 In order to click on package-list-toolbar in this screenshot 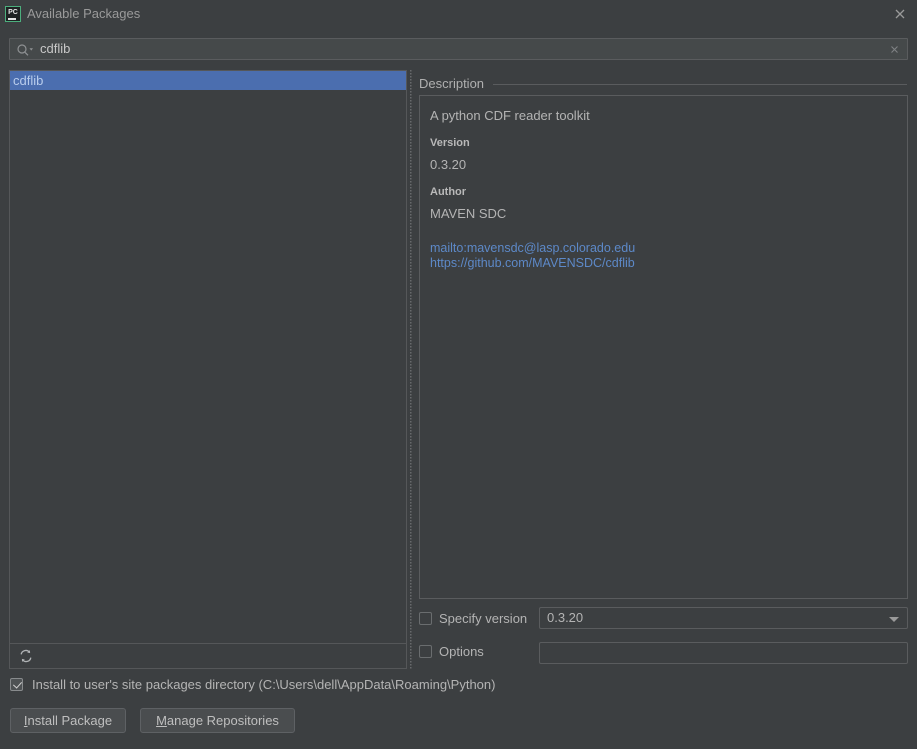, I will do `click(208, 656)`.